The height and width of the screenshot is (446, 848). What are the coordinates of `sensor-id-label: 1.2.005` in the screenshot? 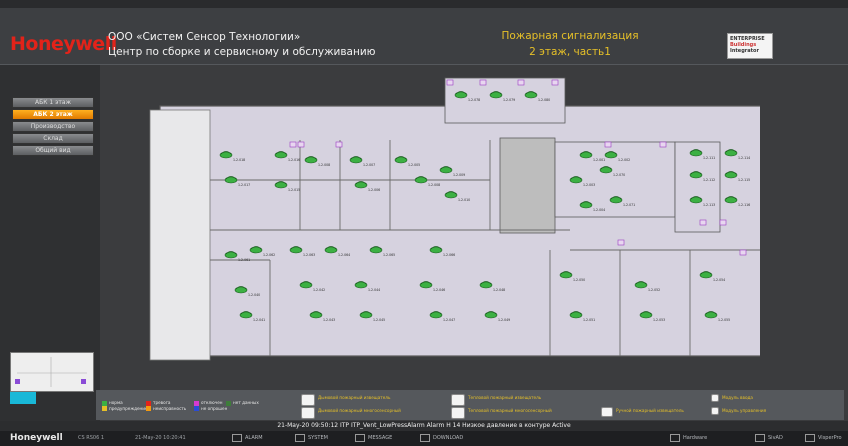 It's located at (414, 165).